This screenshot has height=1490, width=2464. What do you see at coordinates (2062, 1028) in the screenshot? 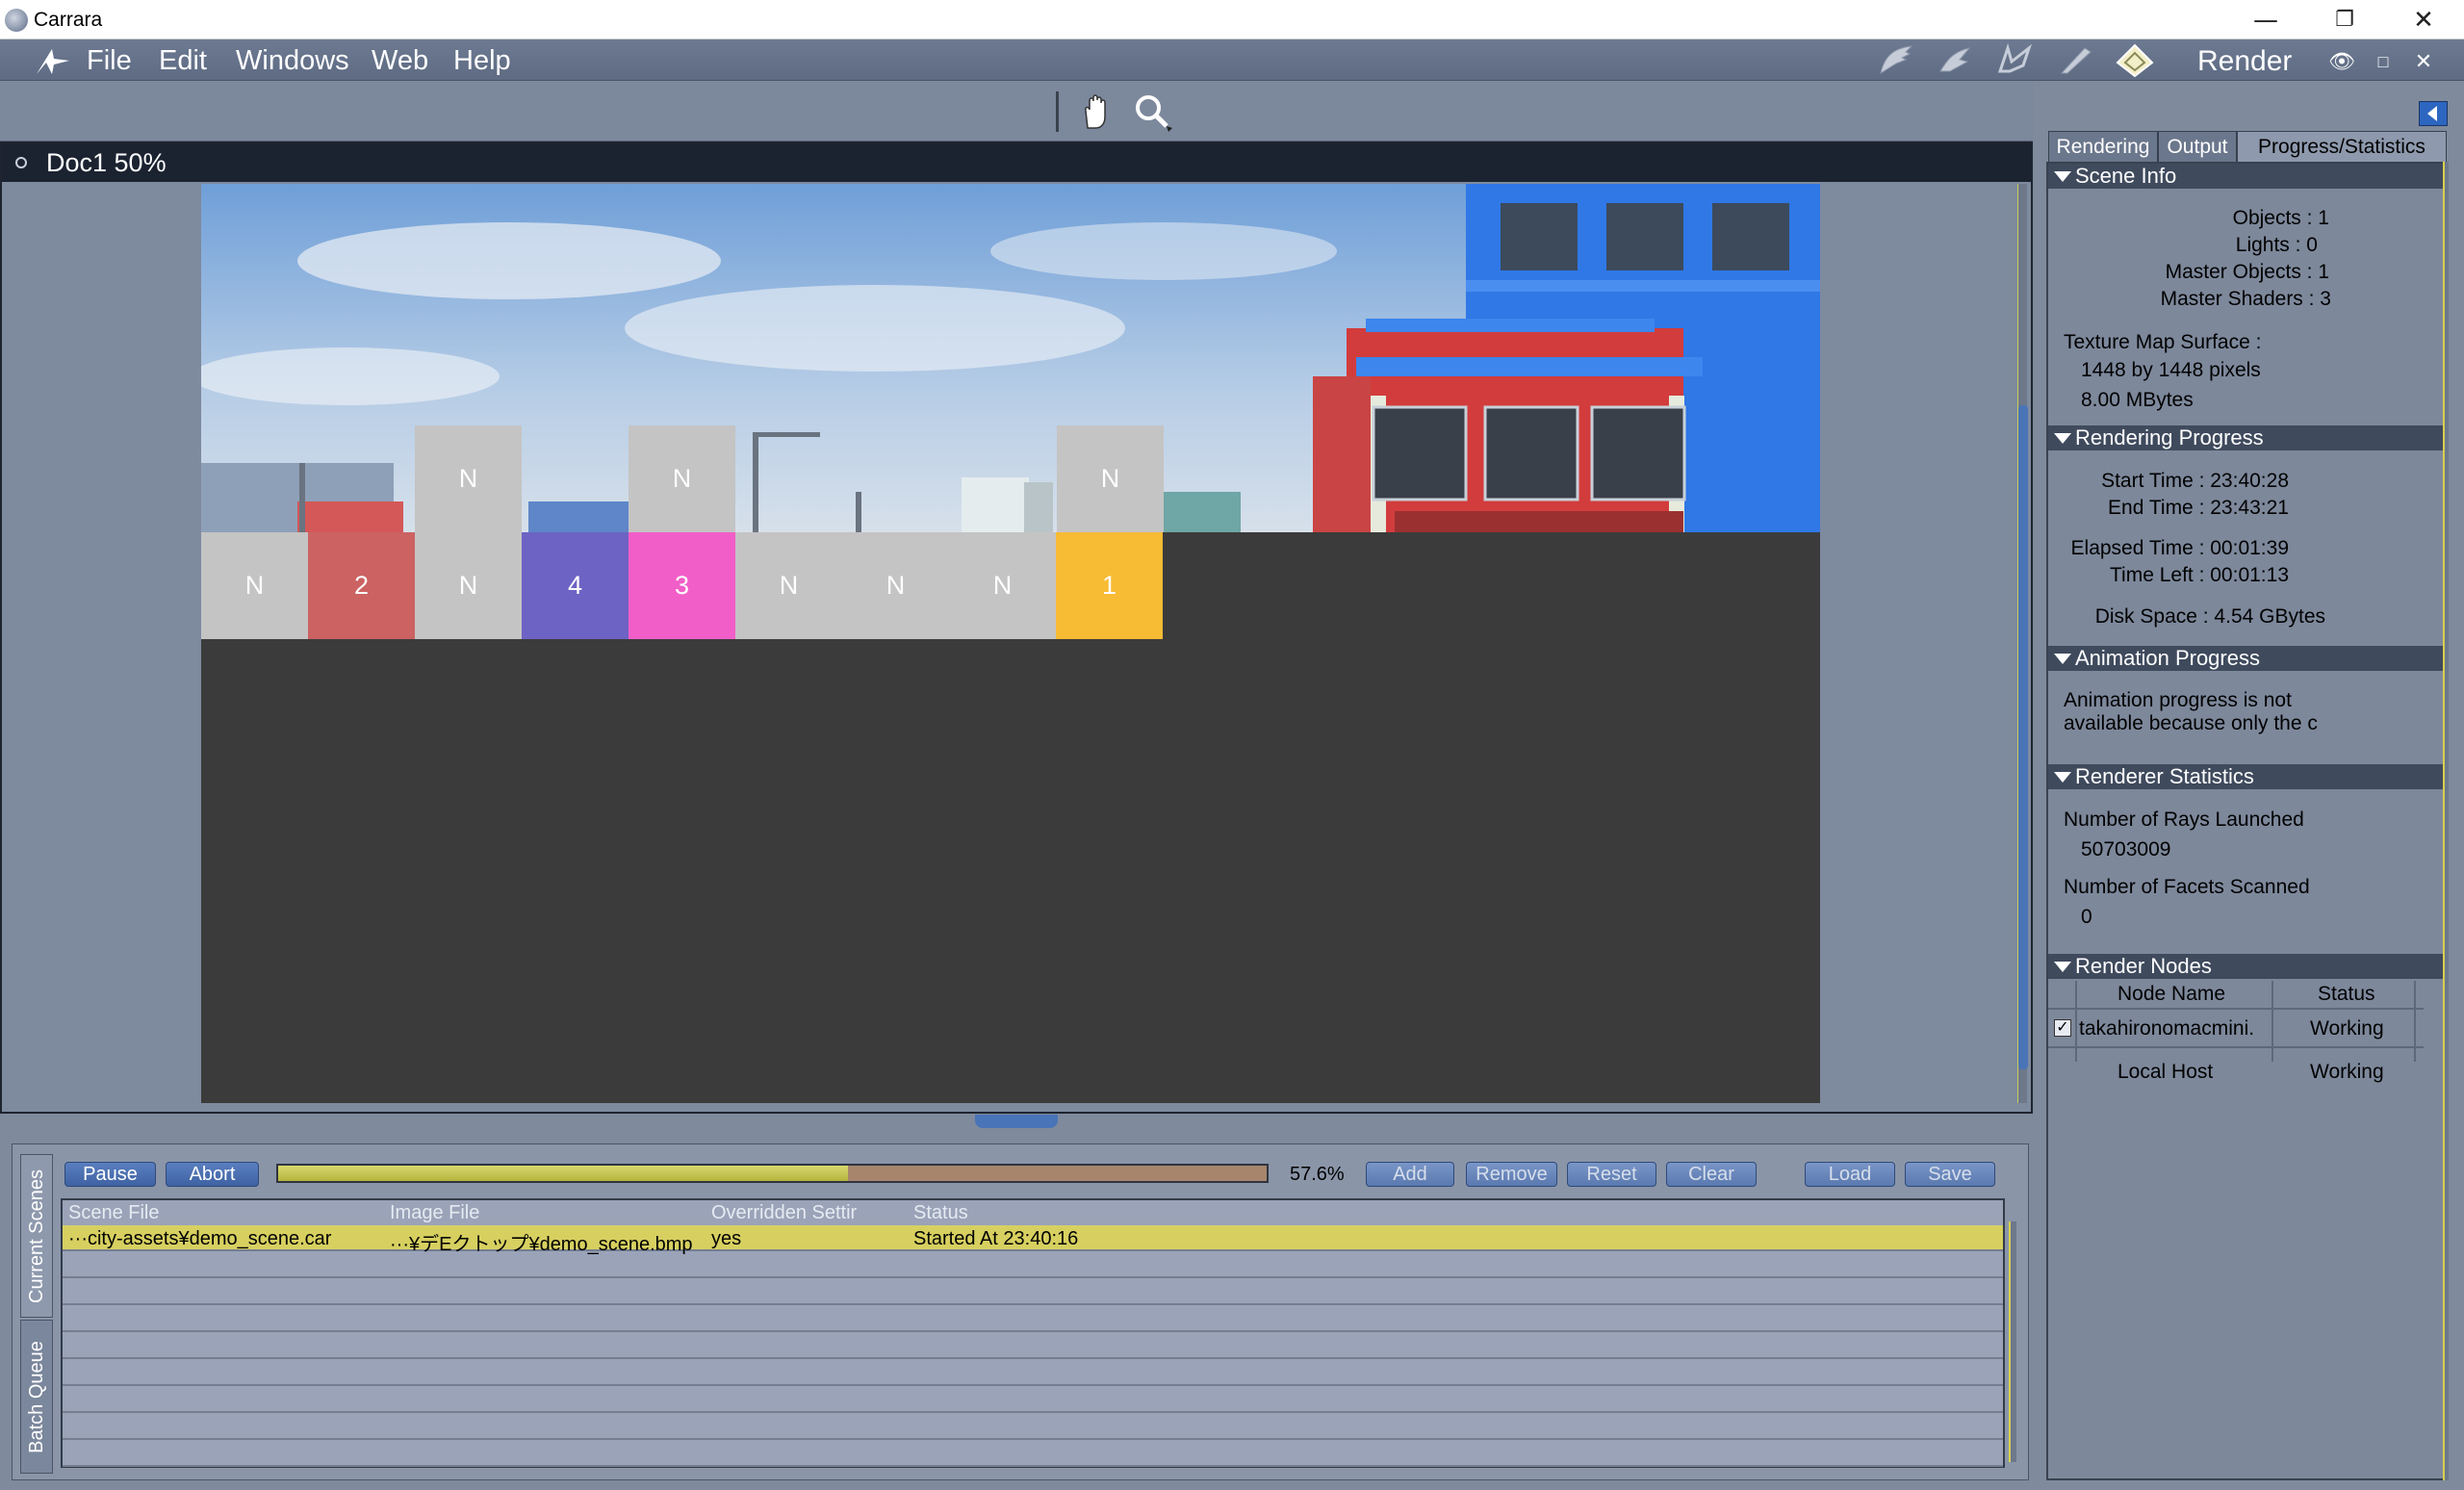
I see `node-enabled-checkbox: ✓` at bounding box center [2062, 1028].